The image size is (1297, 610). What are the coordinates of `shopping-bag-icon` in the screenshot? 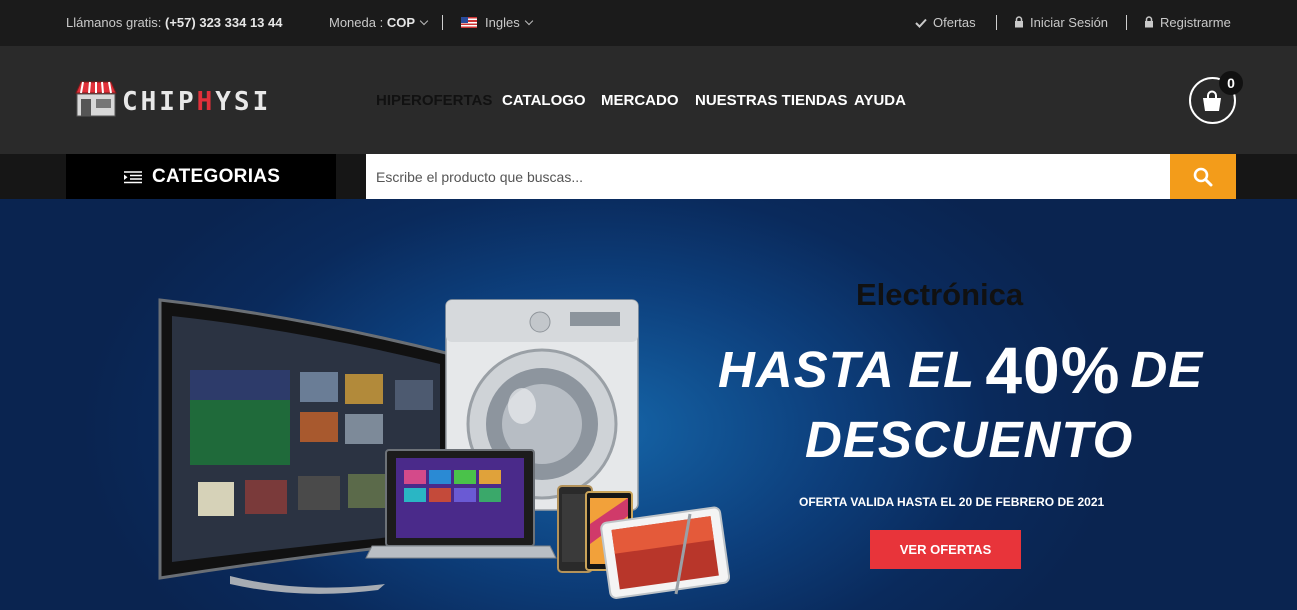 It's located at (1212, 100).